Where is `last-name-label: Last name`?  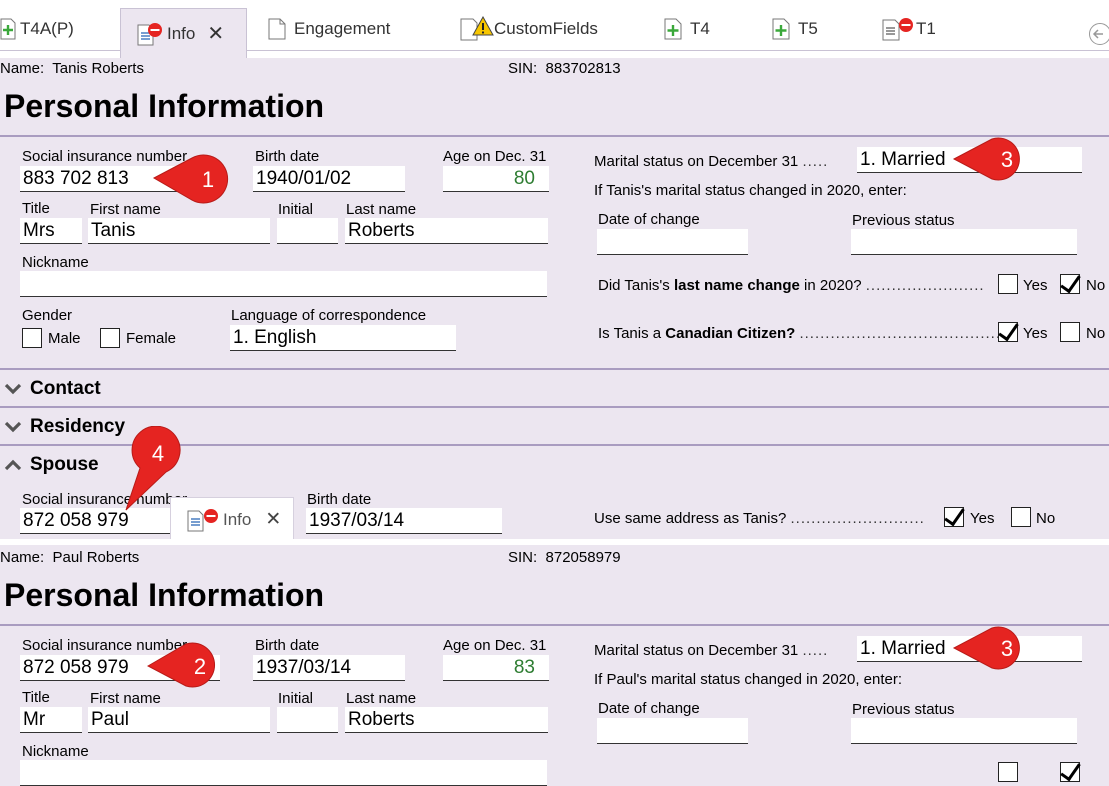 last-name-label: Last name is located at coordinates (381, 698).